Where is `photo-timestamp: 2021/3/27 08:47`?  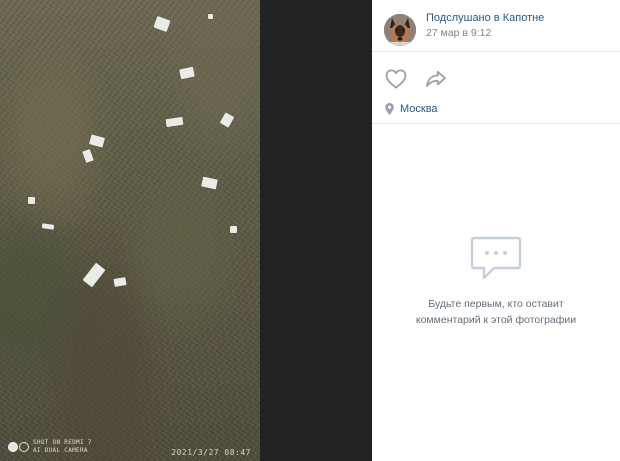
photo-timestamp: 2021/3/27 08:47 is located at coordinates (211, 452).